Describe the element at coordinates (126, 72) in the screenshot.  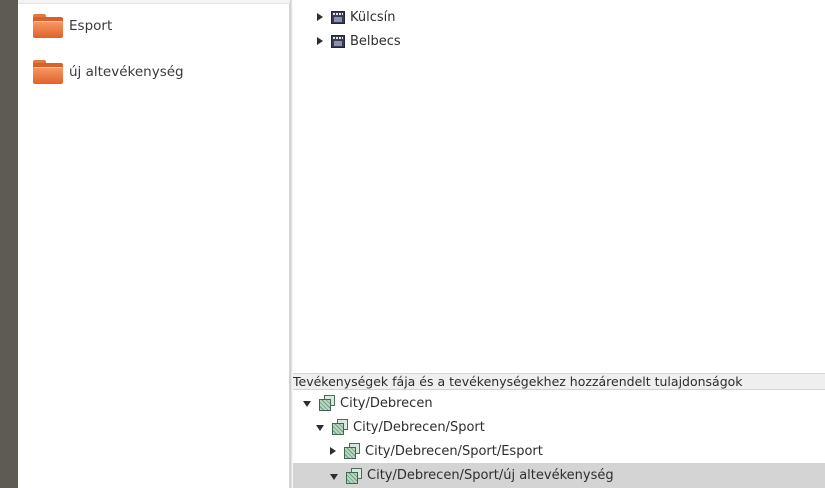
I see `folder-label: új altevékenység` at that location.